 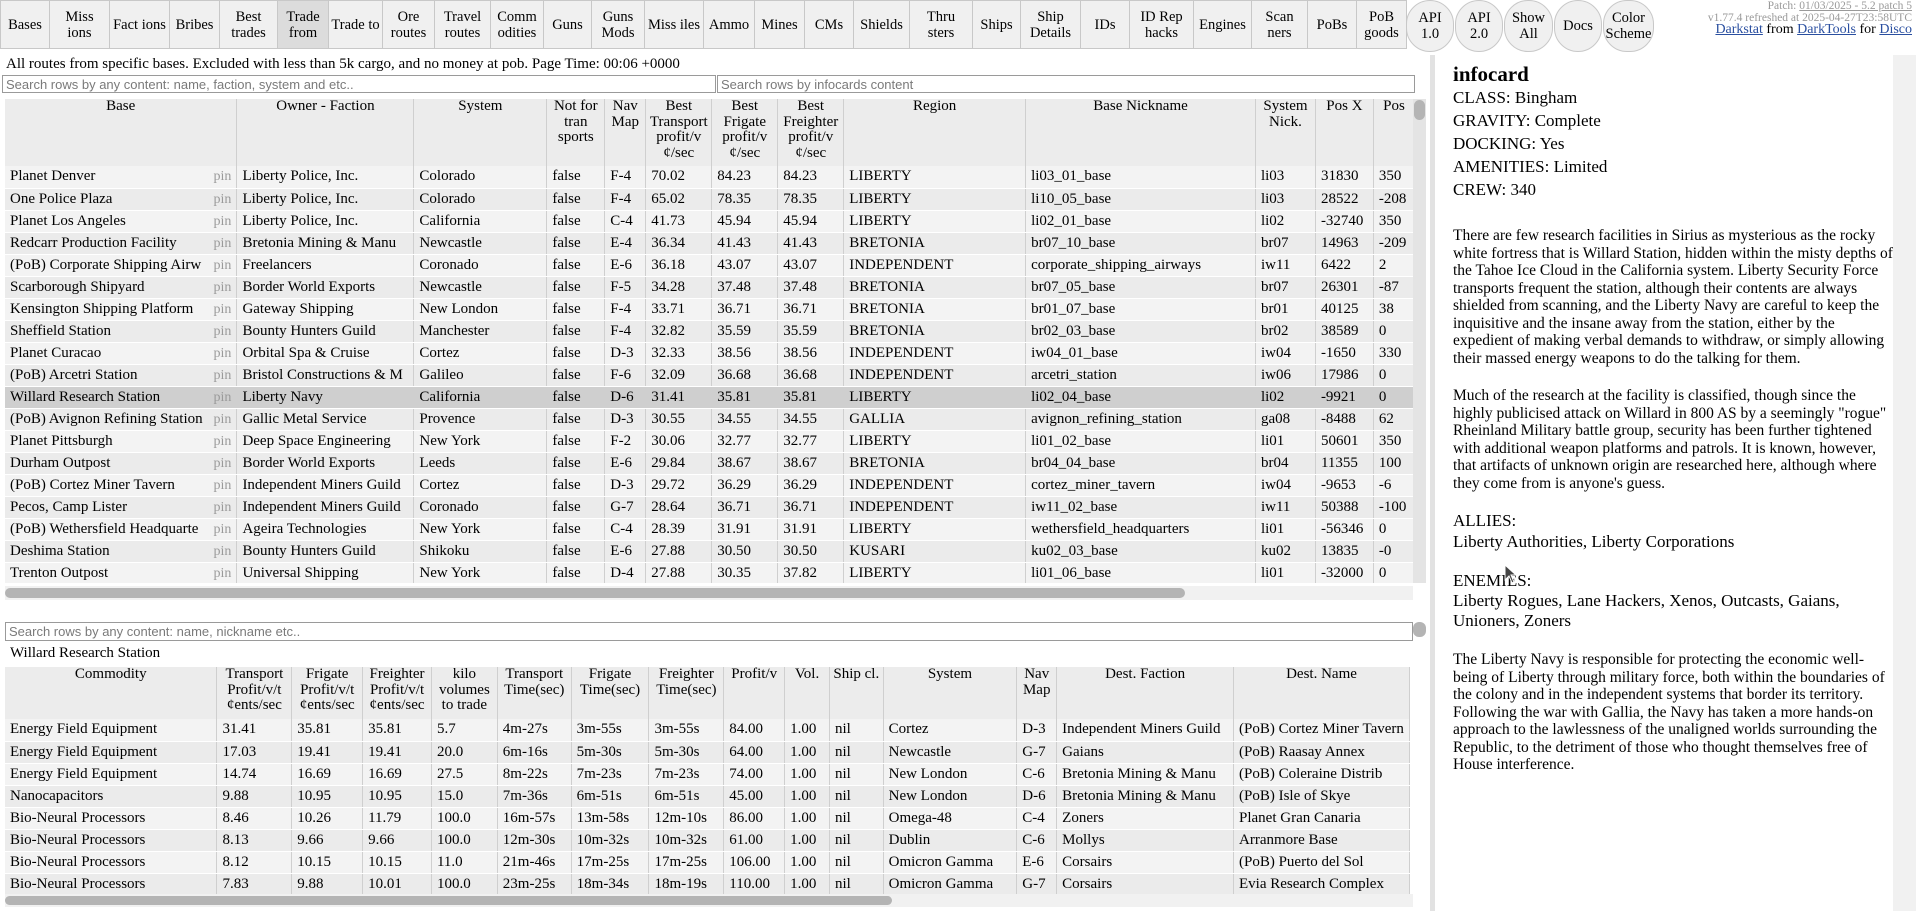 I want to click on bases-search-input, so click(x=359, y=84).